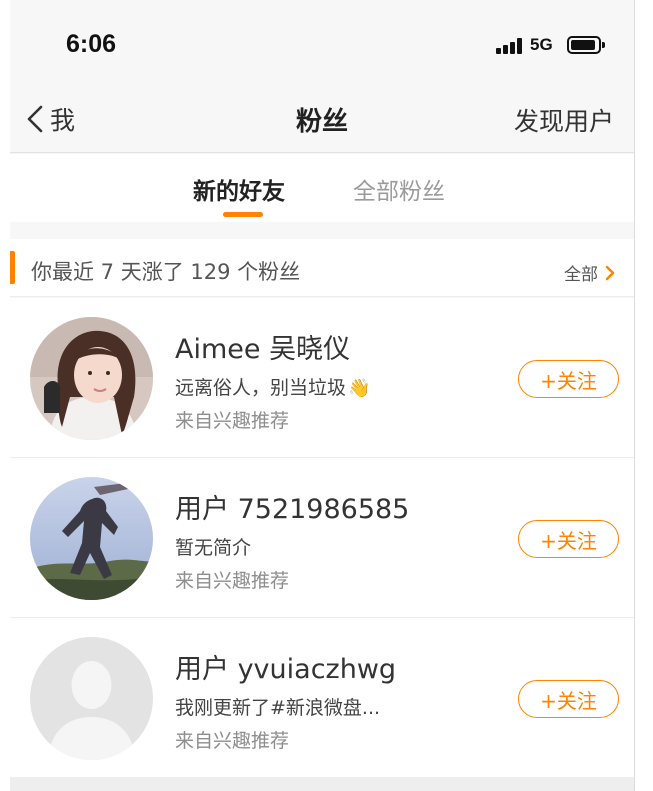  I want to click on user-name: 用户 yvuiaczhwg, so click(285, 666).